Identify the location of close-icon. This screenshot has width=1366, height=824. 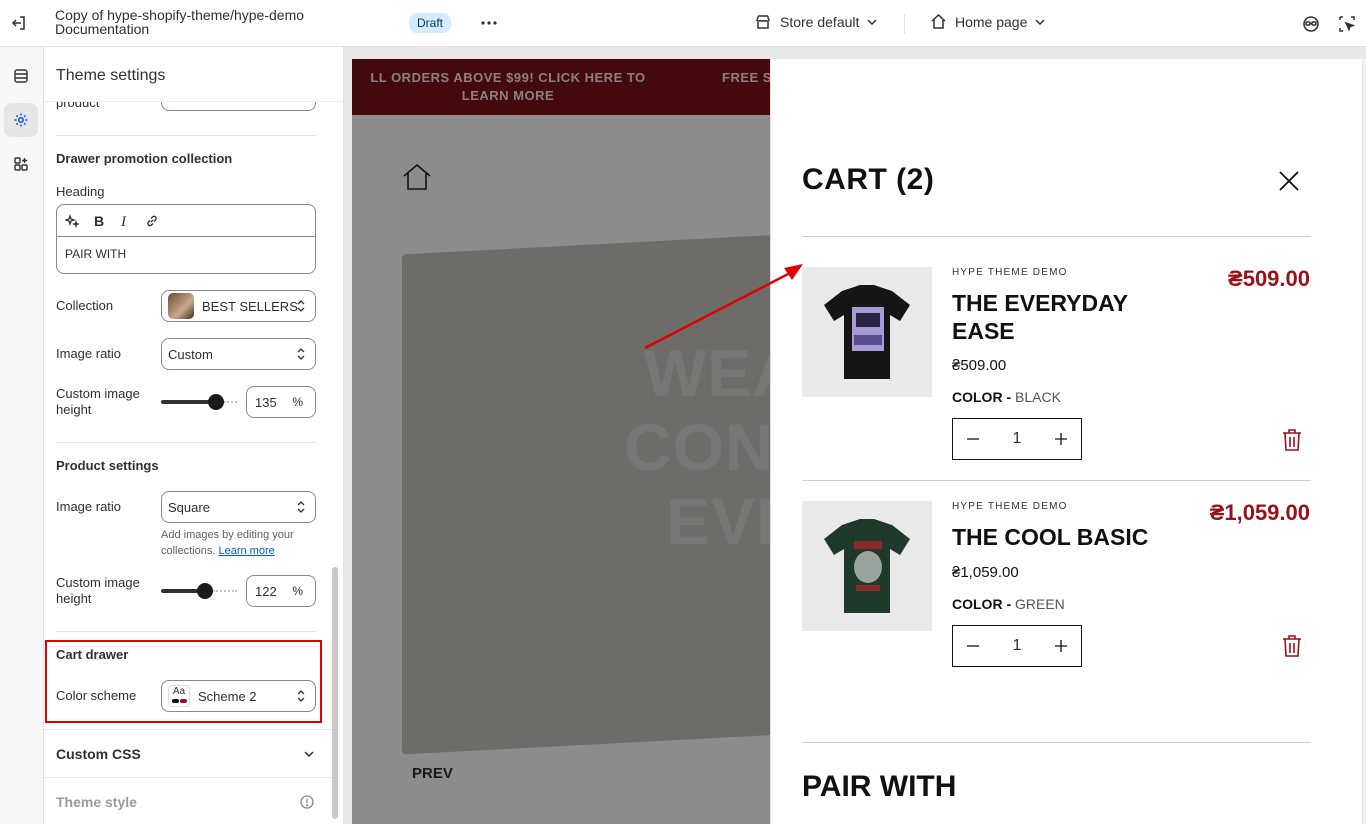
(1289, 181).